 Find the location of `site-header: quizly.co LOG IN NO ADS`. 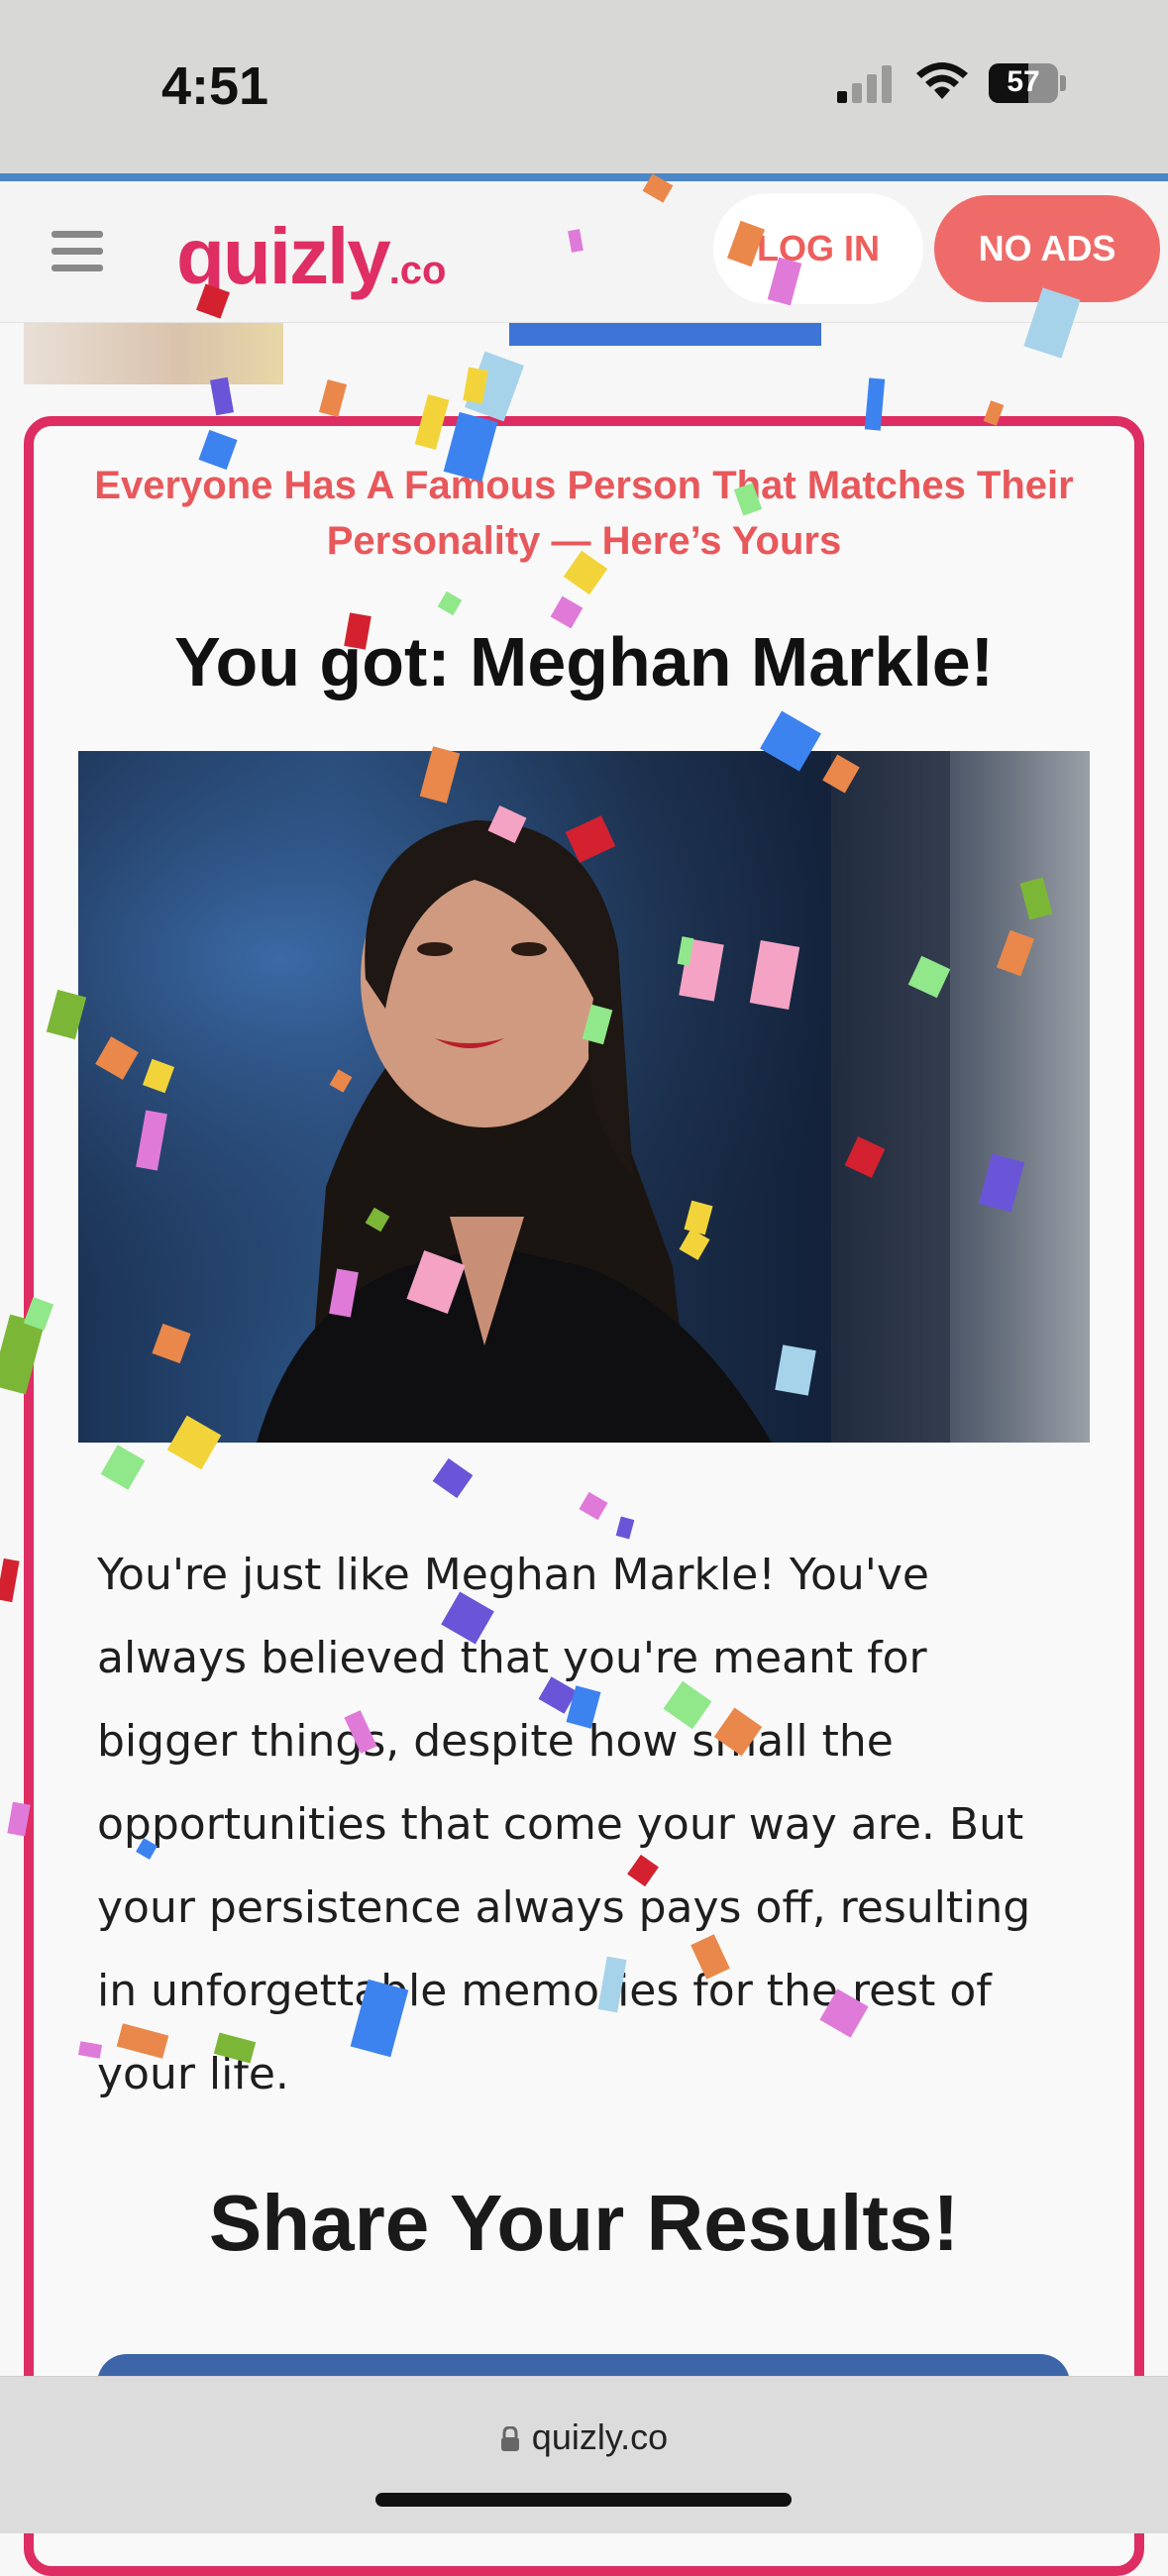

site-header: quizly.co LOG IN NO ADS is located at coordinates (584, 252).